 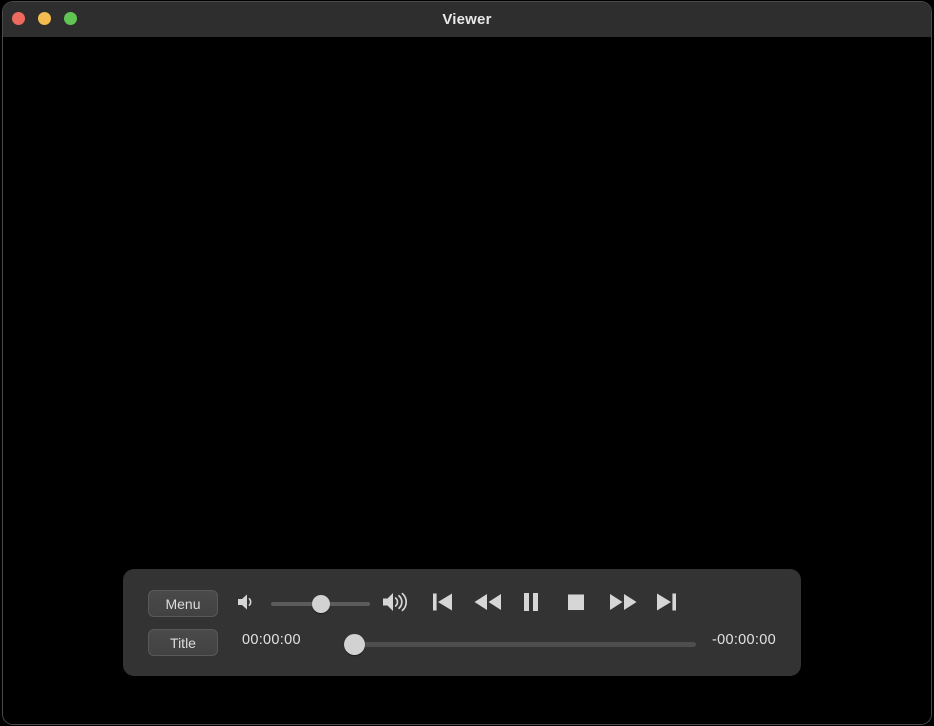 I want to click on elapsed-time-label: 00:00:00, so click(x=271, y=640).